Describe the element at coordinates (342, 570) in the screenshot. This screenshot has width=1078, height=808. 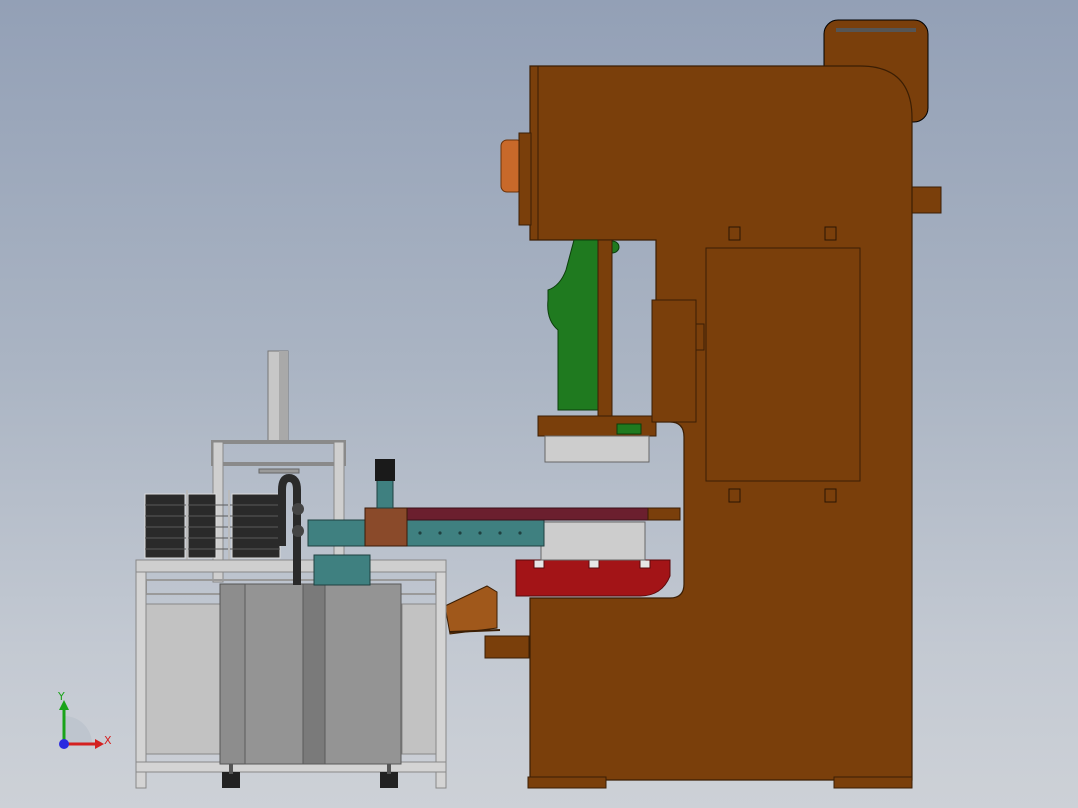
I see `servo-motor` at that location.